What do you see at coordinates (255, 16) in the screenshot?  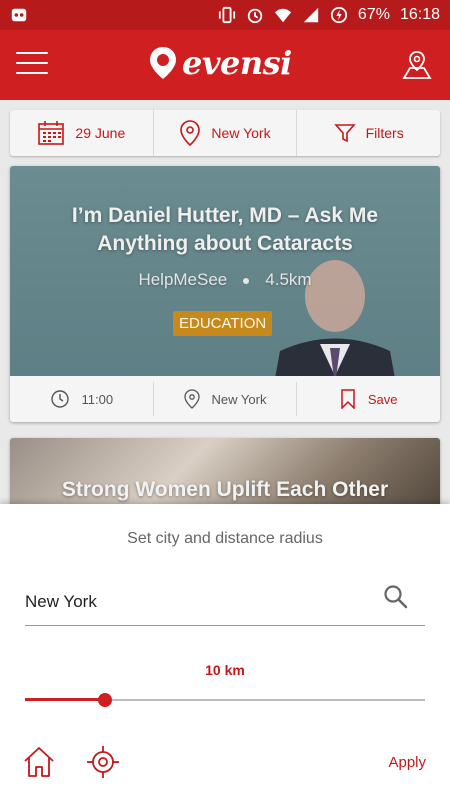 I see `alarm-icon` at bounding box center [255, 16].